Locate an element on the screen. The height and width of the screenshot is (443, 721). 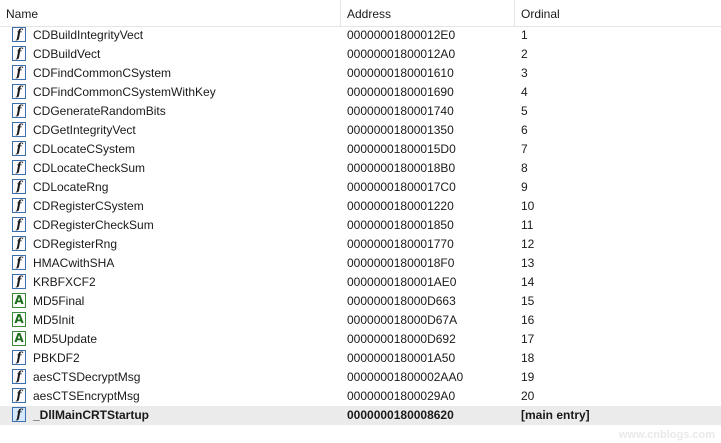
export-name: _DllMainCRTStartup is located at coordinates (91, 415).